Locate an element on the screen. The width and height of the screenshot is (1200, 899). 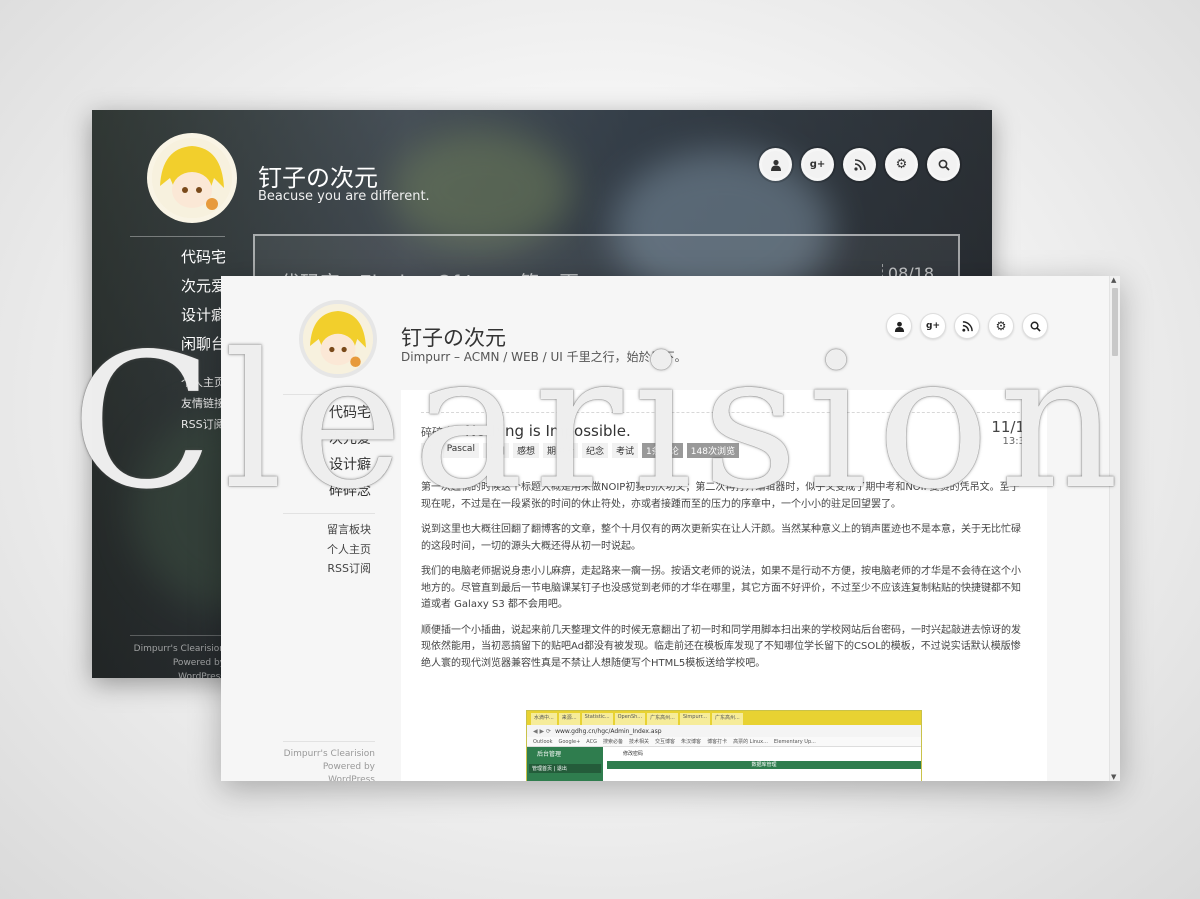
sidebar-links: 个人主页 友情链接 RSS订阅 is located at coordinates (203, 405).